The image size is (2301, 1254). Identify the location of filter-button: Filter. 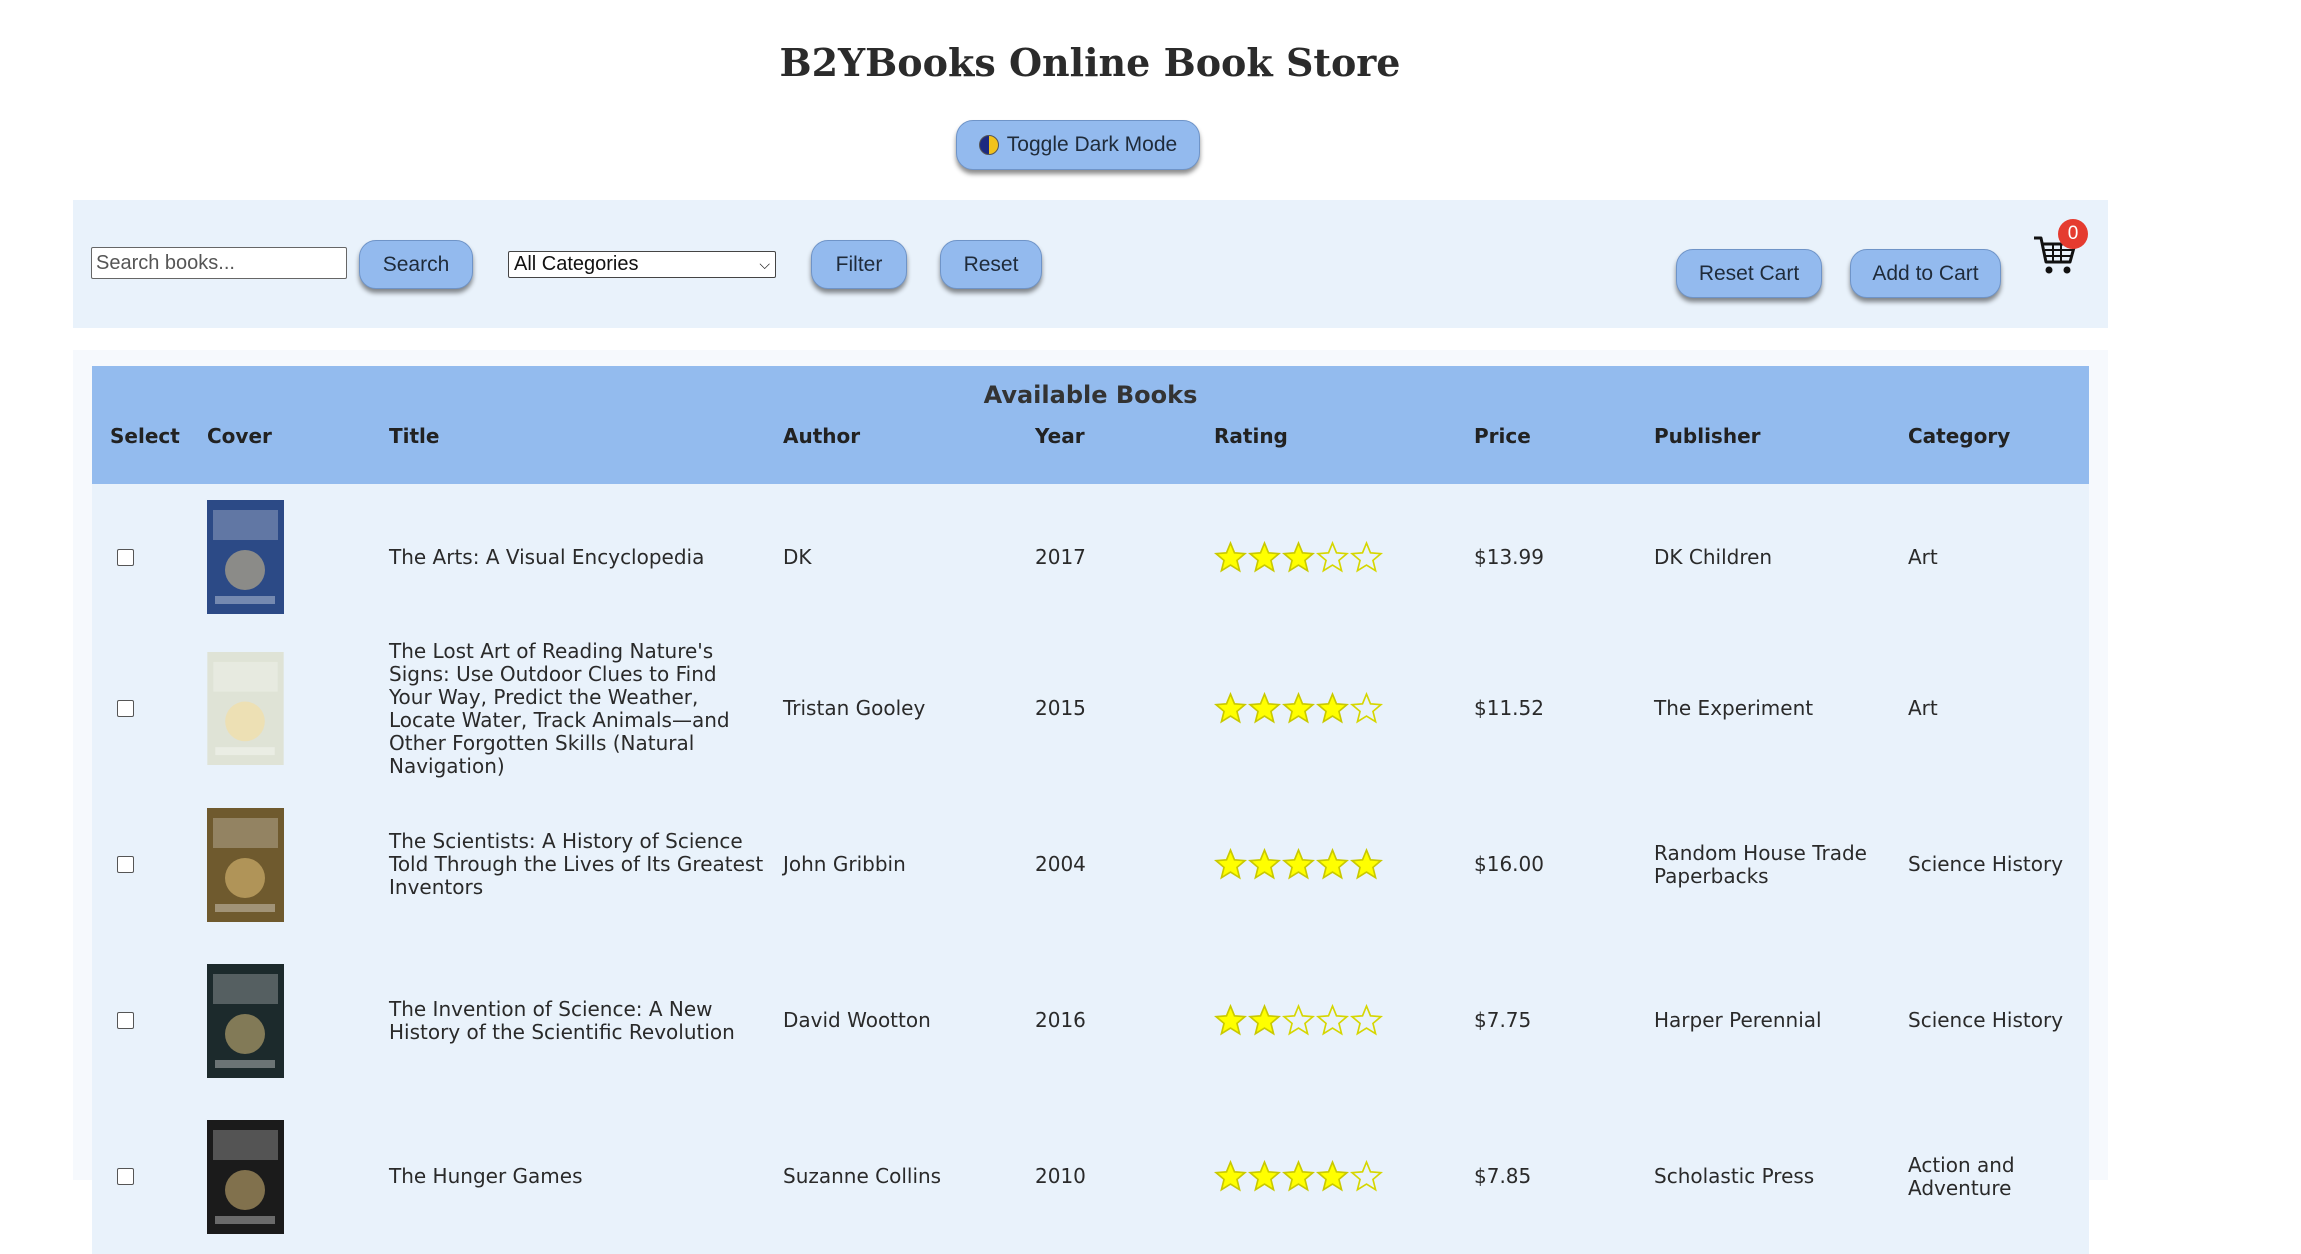
(859, 264).